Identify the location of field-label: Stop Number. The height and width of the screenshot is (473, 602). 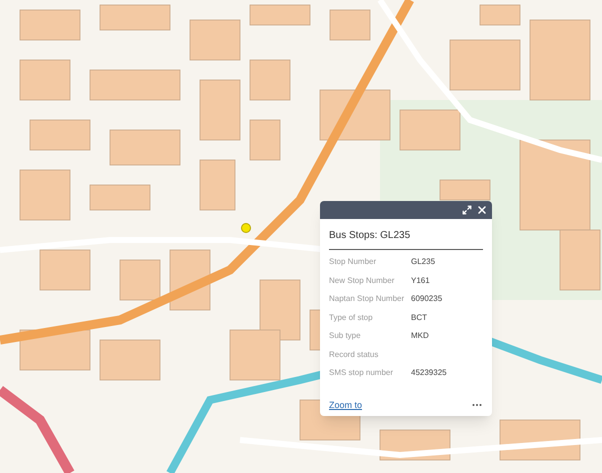
(353, 262).